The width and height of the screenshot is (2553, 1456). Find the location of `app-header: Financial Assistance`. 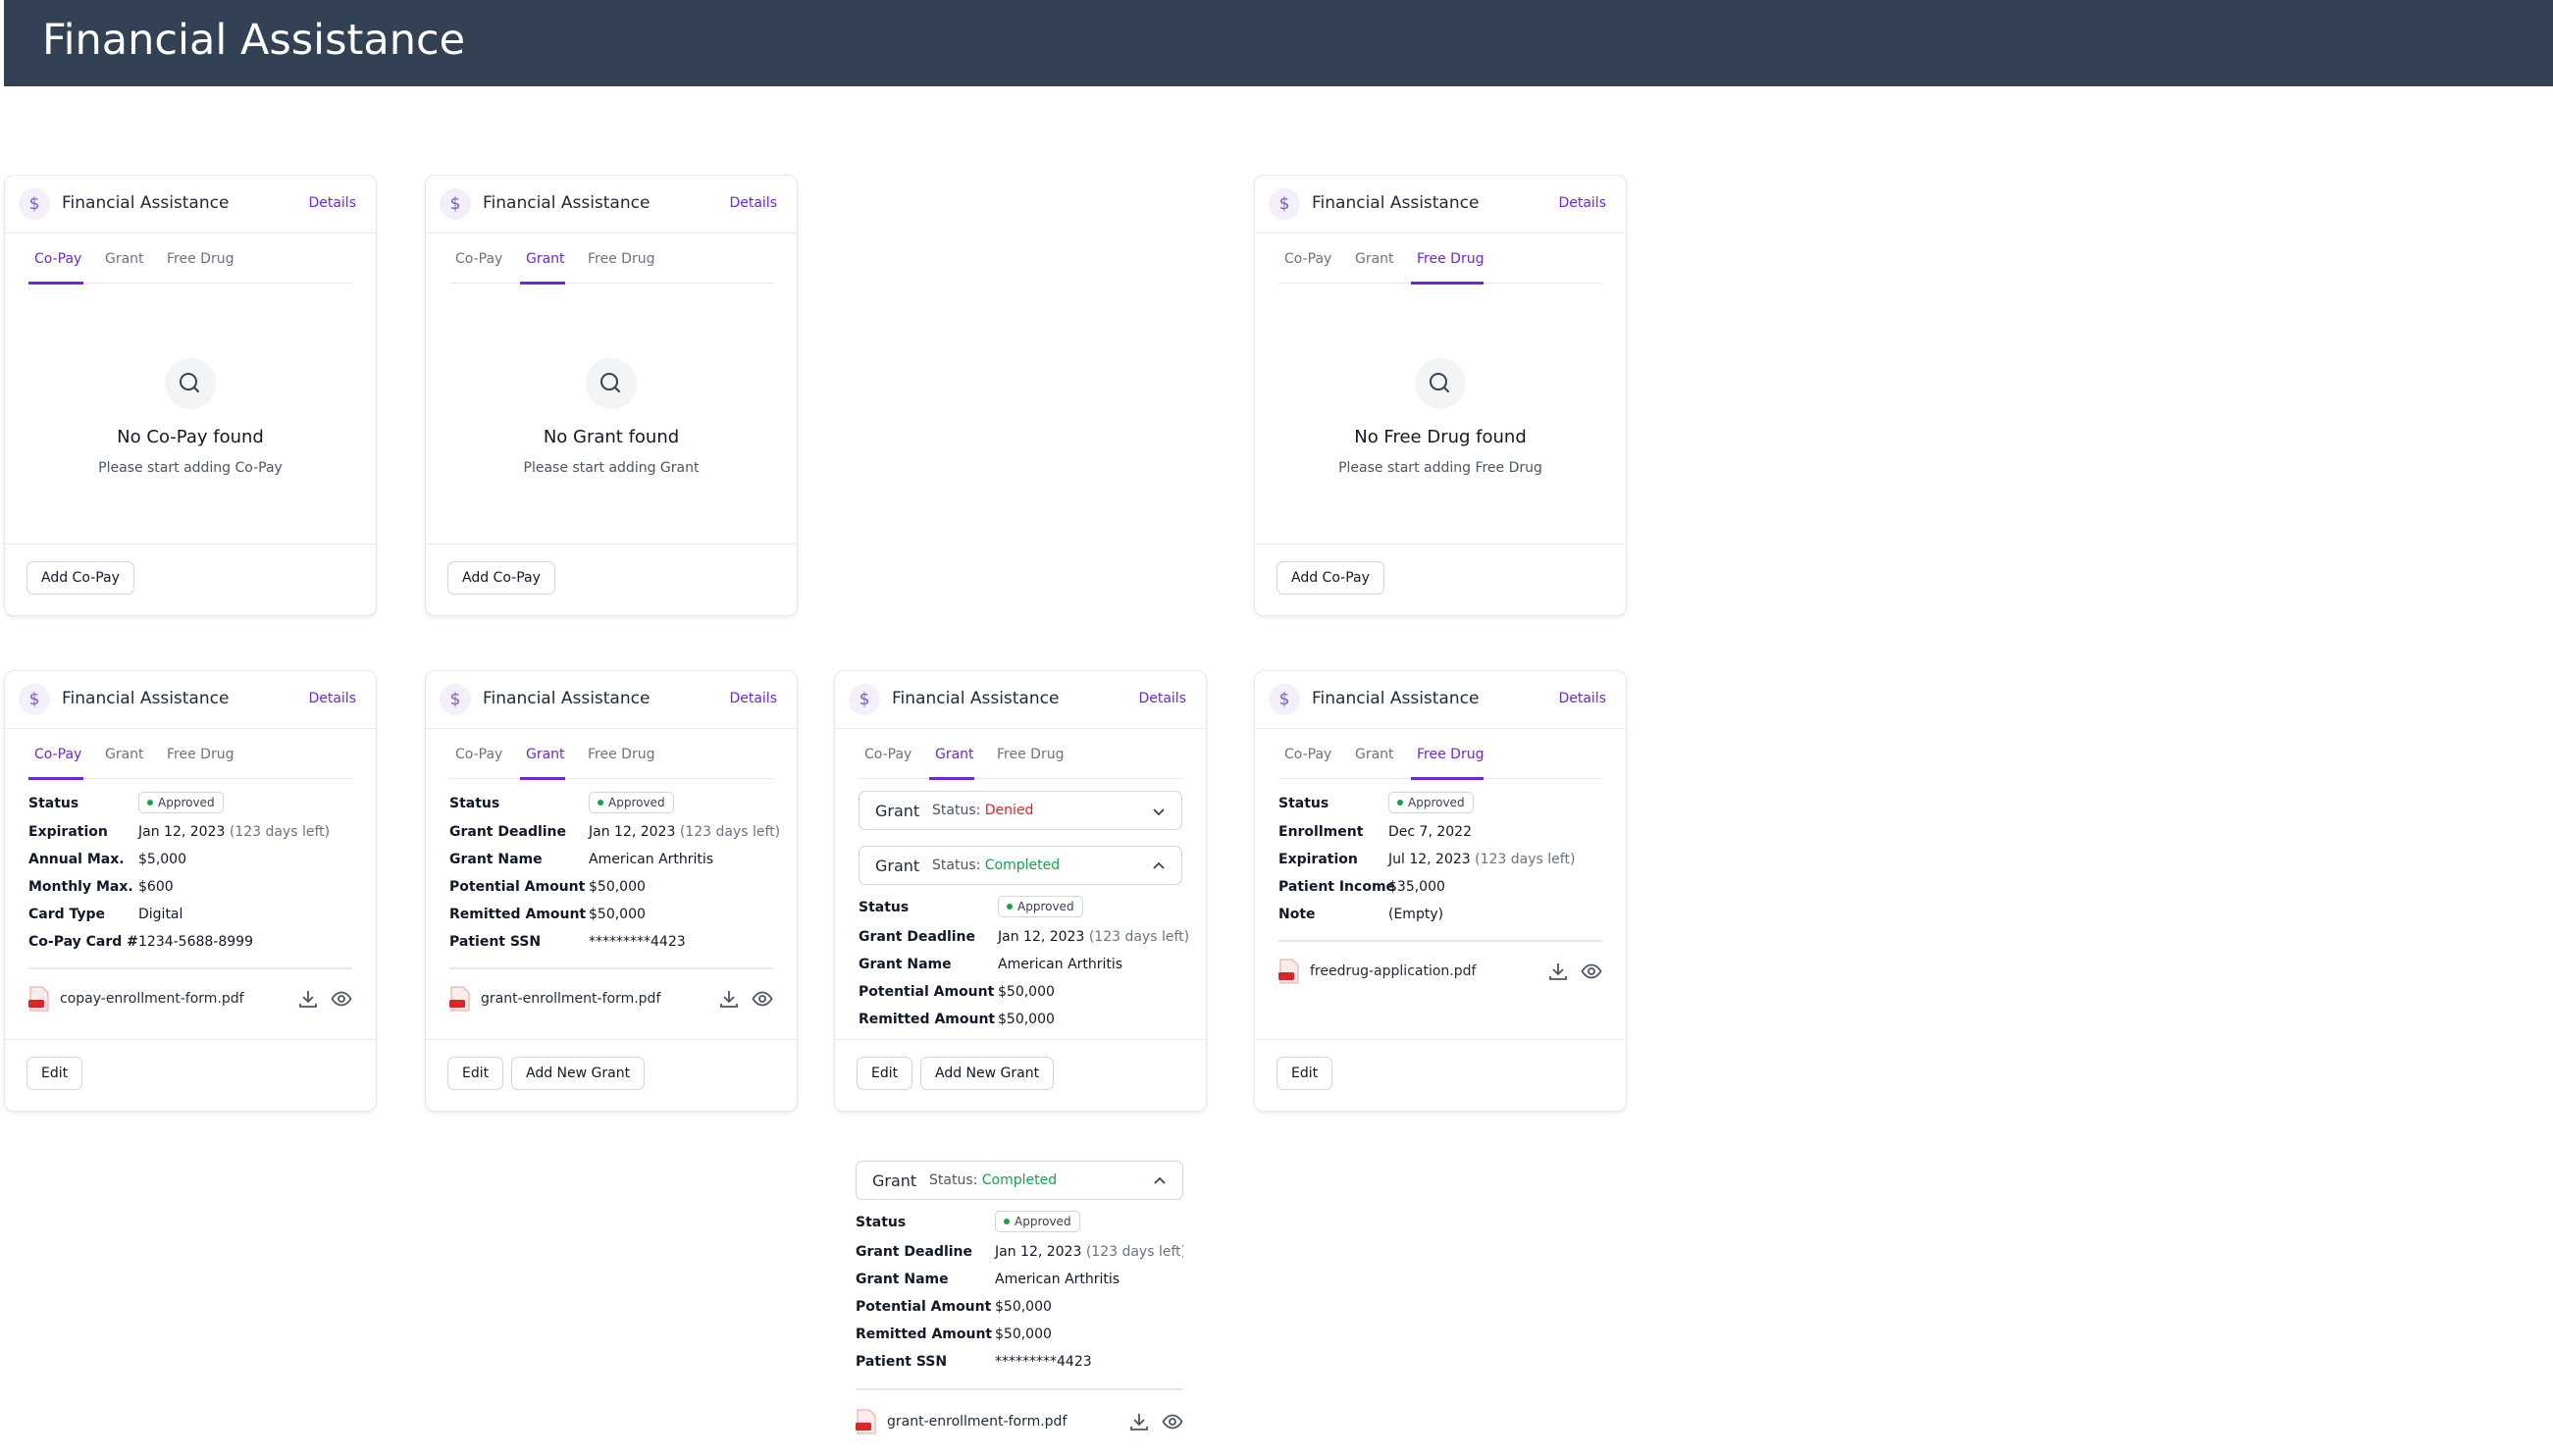

app-header: Financial Assistance is located at coordinates (1279, 43).